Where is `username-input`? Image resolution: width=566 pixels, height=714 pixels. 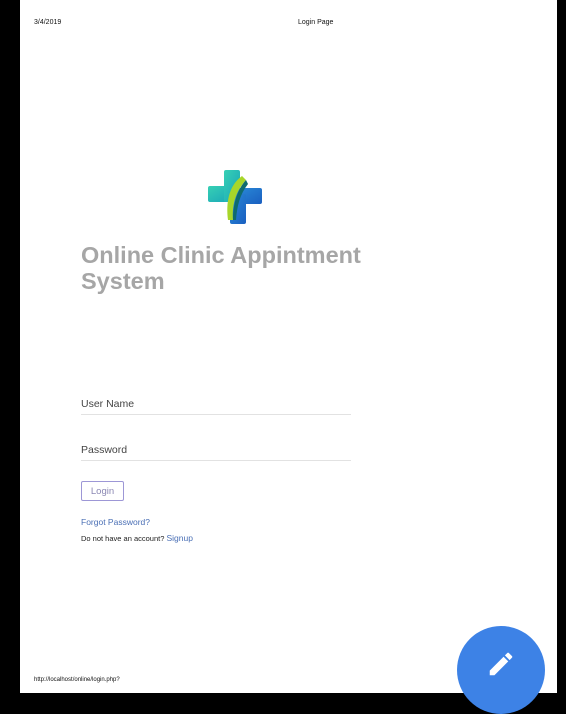 username-input is located at coordinates (216, 404).